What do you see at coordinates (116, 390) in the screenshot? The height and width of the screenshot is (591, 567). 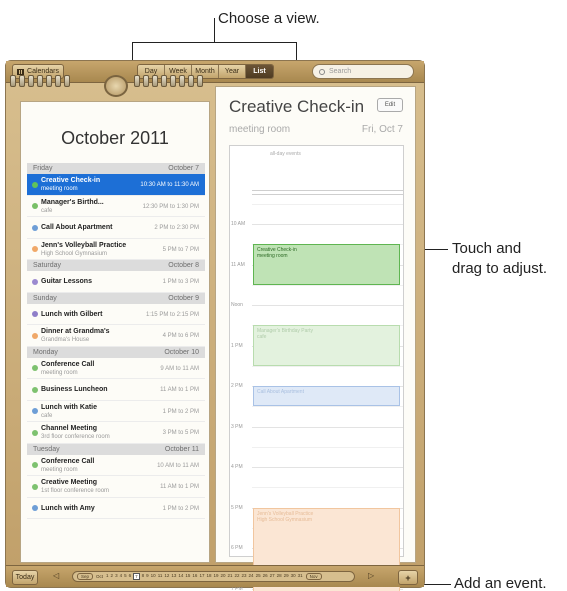 I see `event-list-item: Business Luncheon 11 AM to 1 PM` at bounding box center [116, 390].